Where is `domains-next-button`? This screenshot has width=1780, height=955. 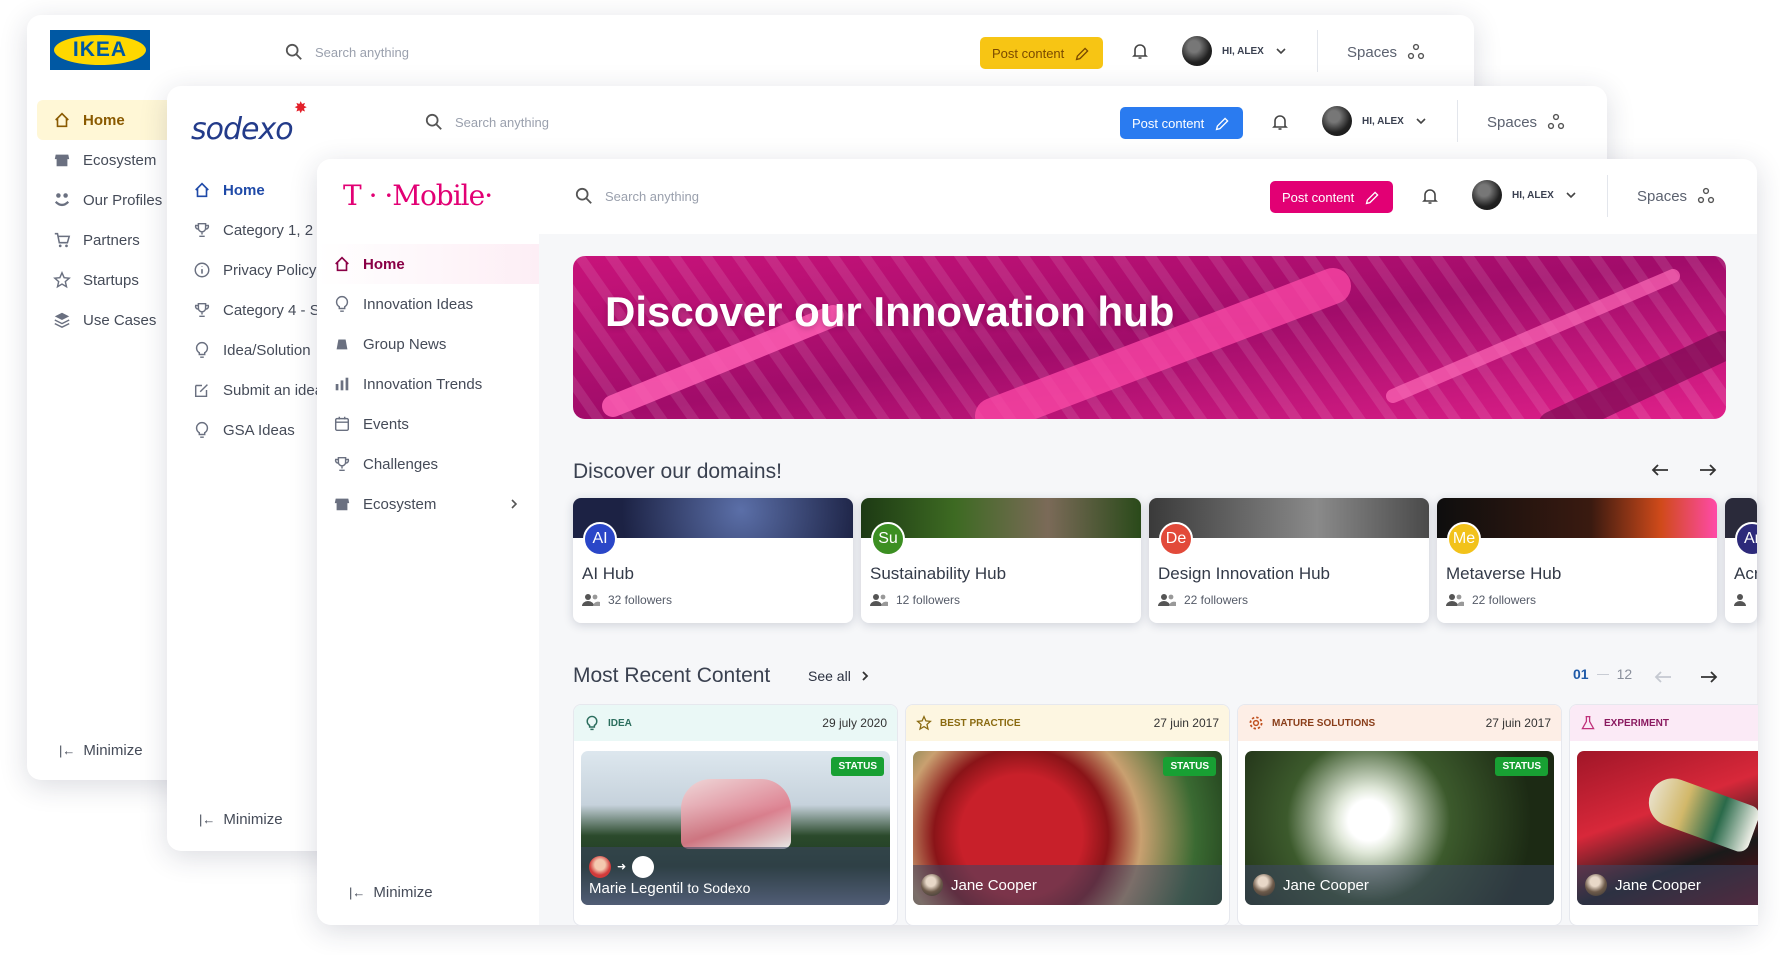 domains-next-button is located at coordinates (1708, 470).